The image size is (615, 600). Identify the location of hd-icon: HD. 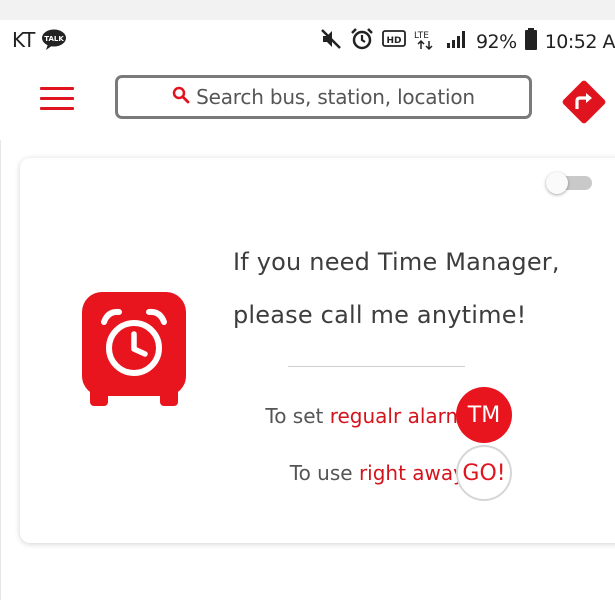
(394, 41).